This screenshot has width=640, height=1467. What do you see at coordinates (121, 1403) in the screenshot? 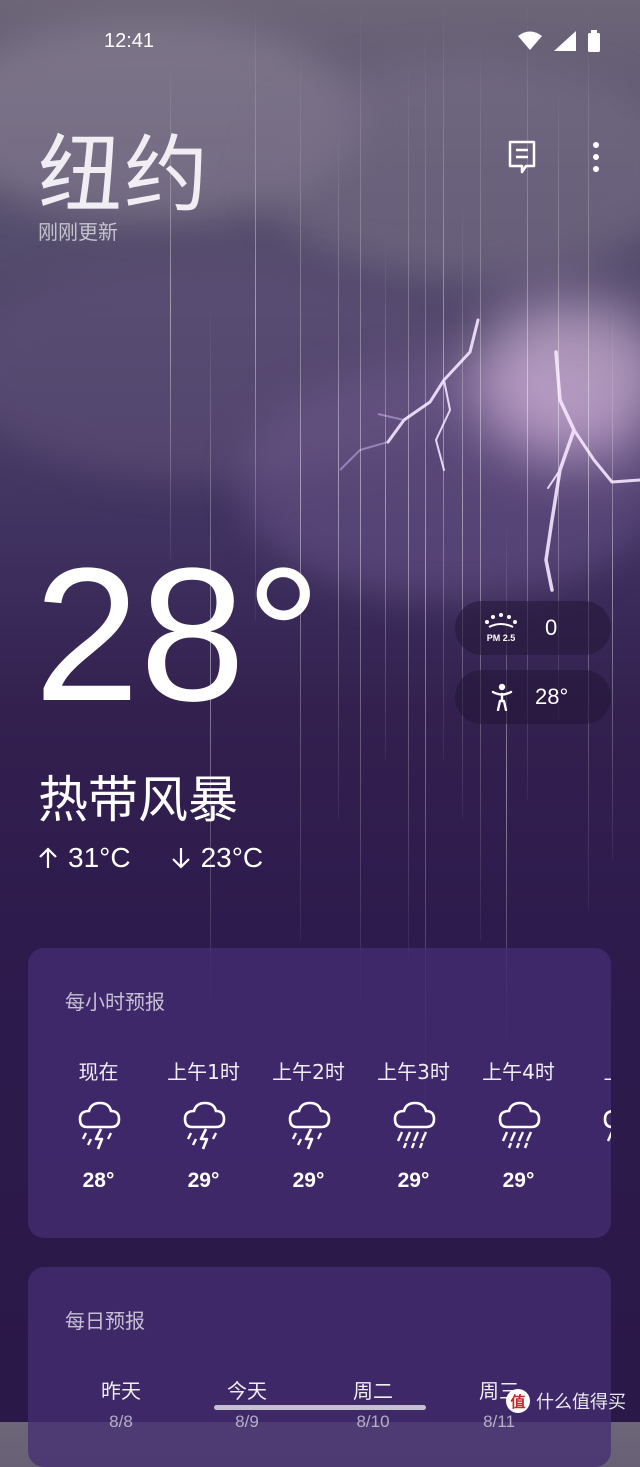
I see `daily-item: 昨天 8/8` at bounding box center [121, 1403].